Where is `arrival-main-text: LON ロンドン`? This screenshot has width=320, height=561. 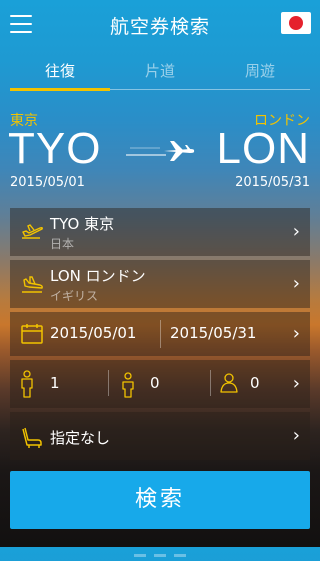 arrival-main-text: LON ロンドン is located at coordinates (98, 276).